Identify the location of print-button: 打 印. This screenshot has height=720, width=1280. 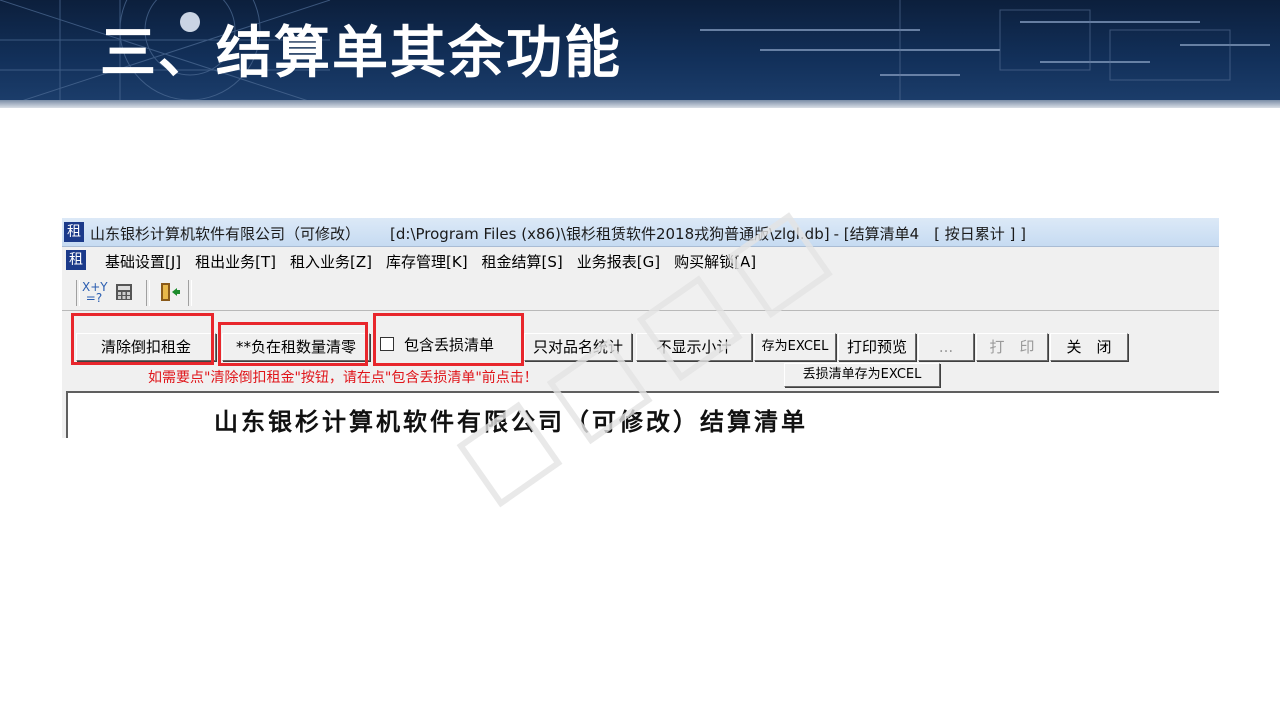
(1012, 347).